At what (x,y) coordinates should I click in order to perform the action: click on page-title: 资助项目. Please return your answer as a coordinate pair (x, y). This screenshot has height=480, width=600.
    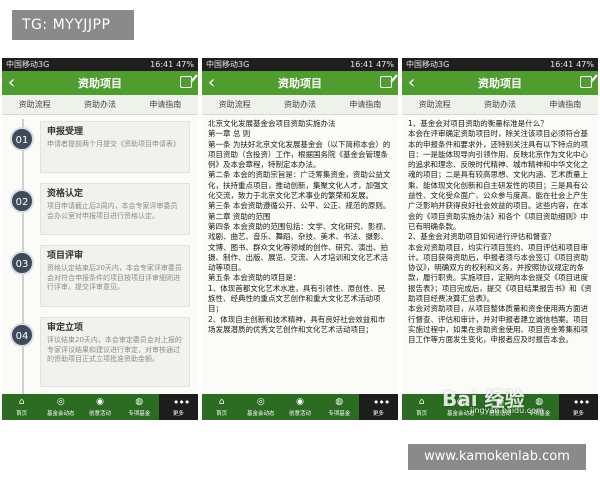
    Looking at the image, I should click on (500, 83).